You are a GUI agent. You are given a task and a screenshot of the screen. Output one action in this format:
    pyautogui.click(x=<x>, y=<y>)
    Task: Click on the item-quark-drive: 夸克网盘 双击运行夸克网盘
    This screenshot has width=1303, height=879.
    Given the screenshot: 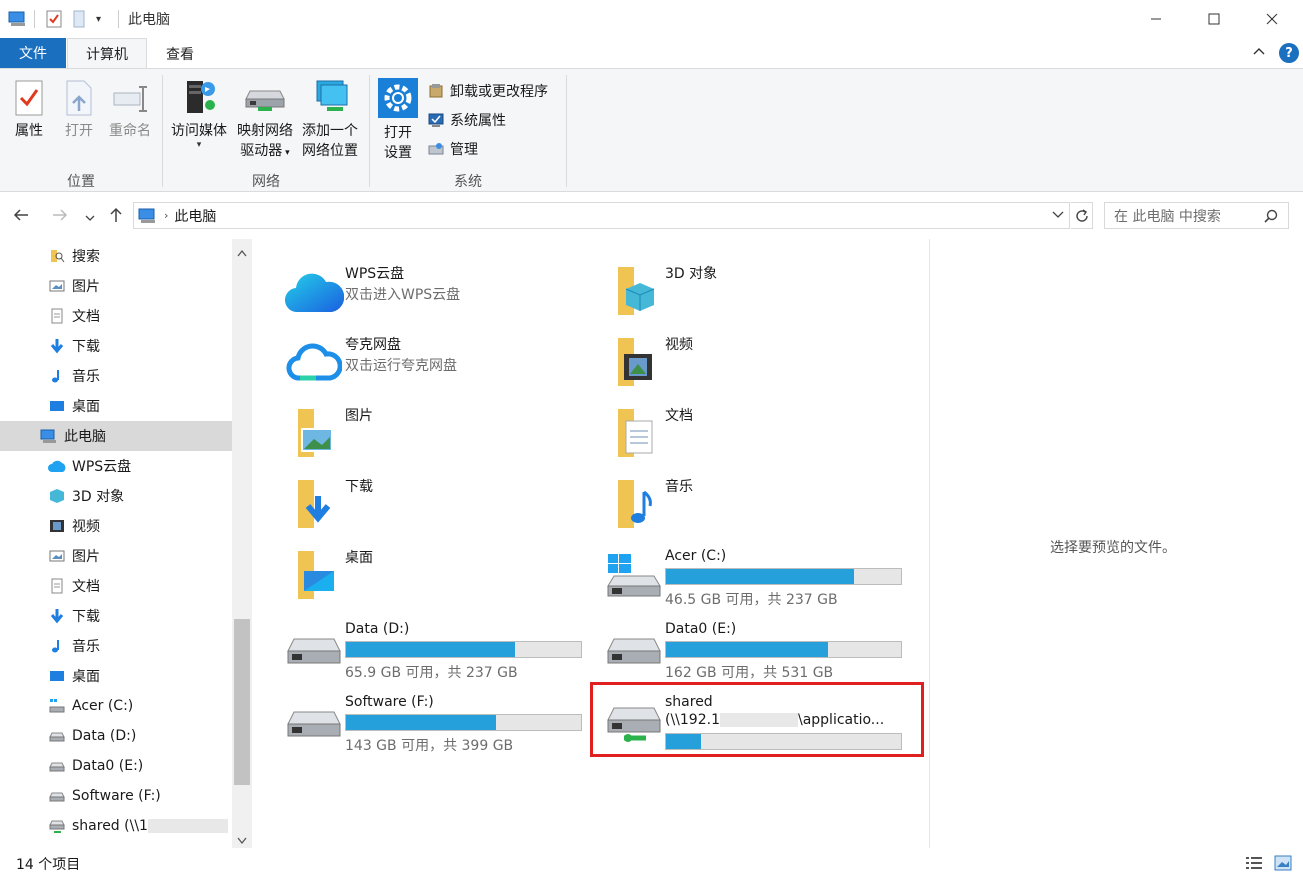 What is the action you would take?
    pyautogui.click(x=437, y=365)
    